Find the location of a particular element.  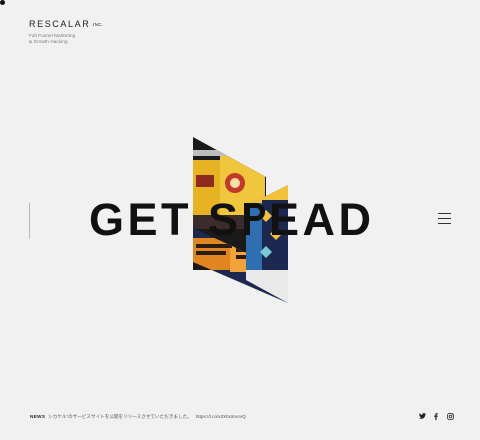

news-text: シカケル"のサービスサイトを公開をリリースさせていただきました。 is located at coordinates (120, 416).